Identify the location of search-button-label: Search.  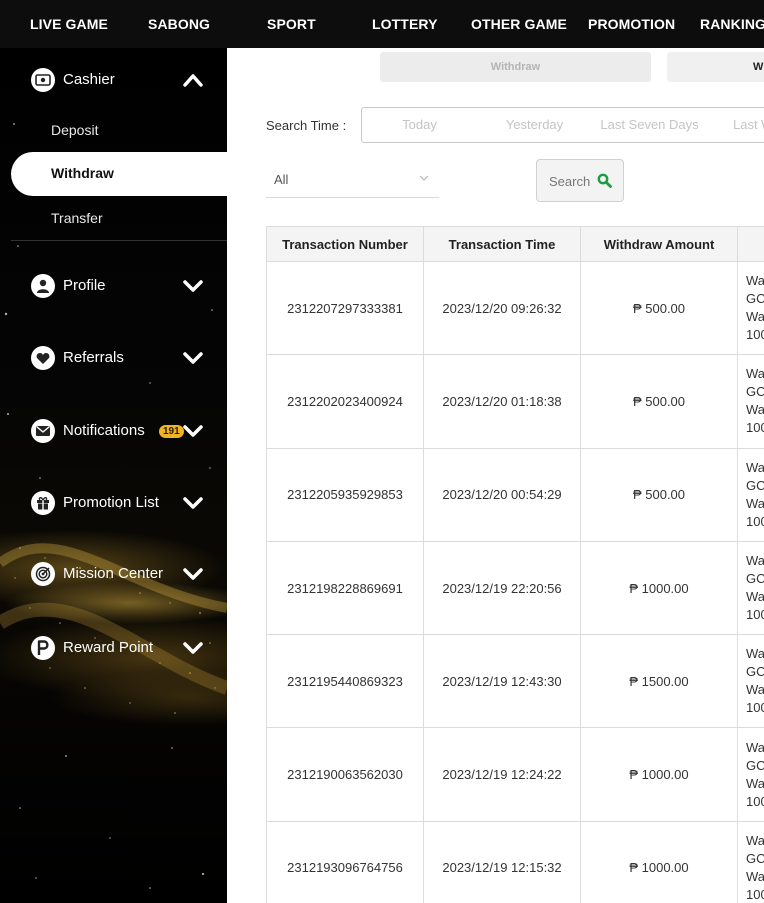
(570, 181).